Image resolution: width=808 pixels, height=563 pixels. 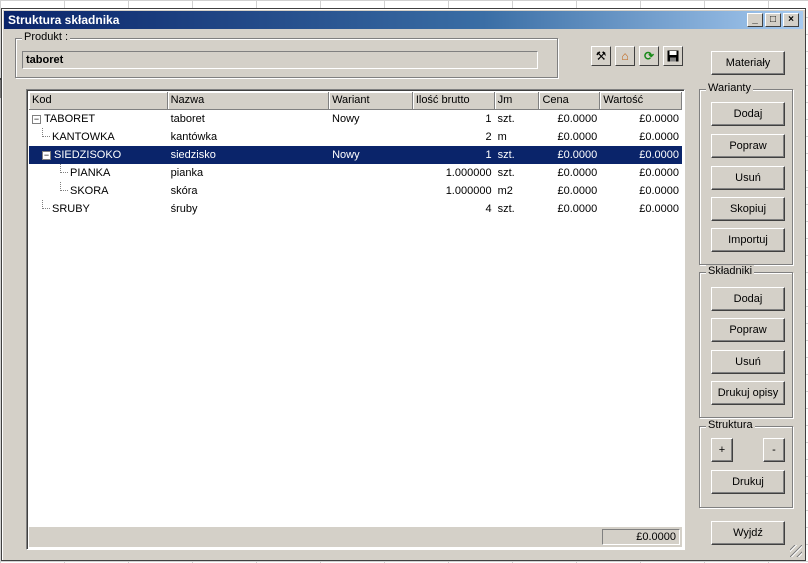 I want to click on column-header-ilosc: Ilość brutto, so click(x=453, y=101).